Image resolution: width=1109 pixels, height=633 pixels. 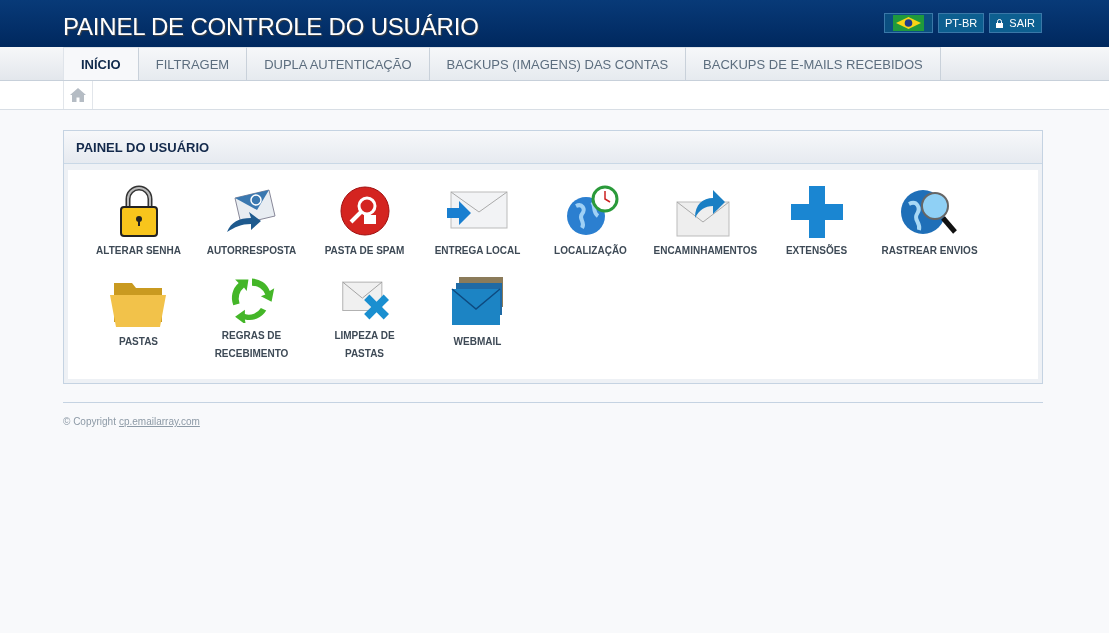 I want to click on nav-tab: INÍCIO, so click(x=101, y=63).